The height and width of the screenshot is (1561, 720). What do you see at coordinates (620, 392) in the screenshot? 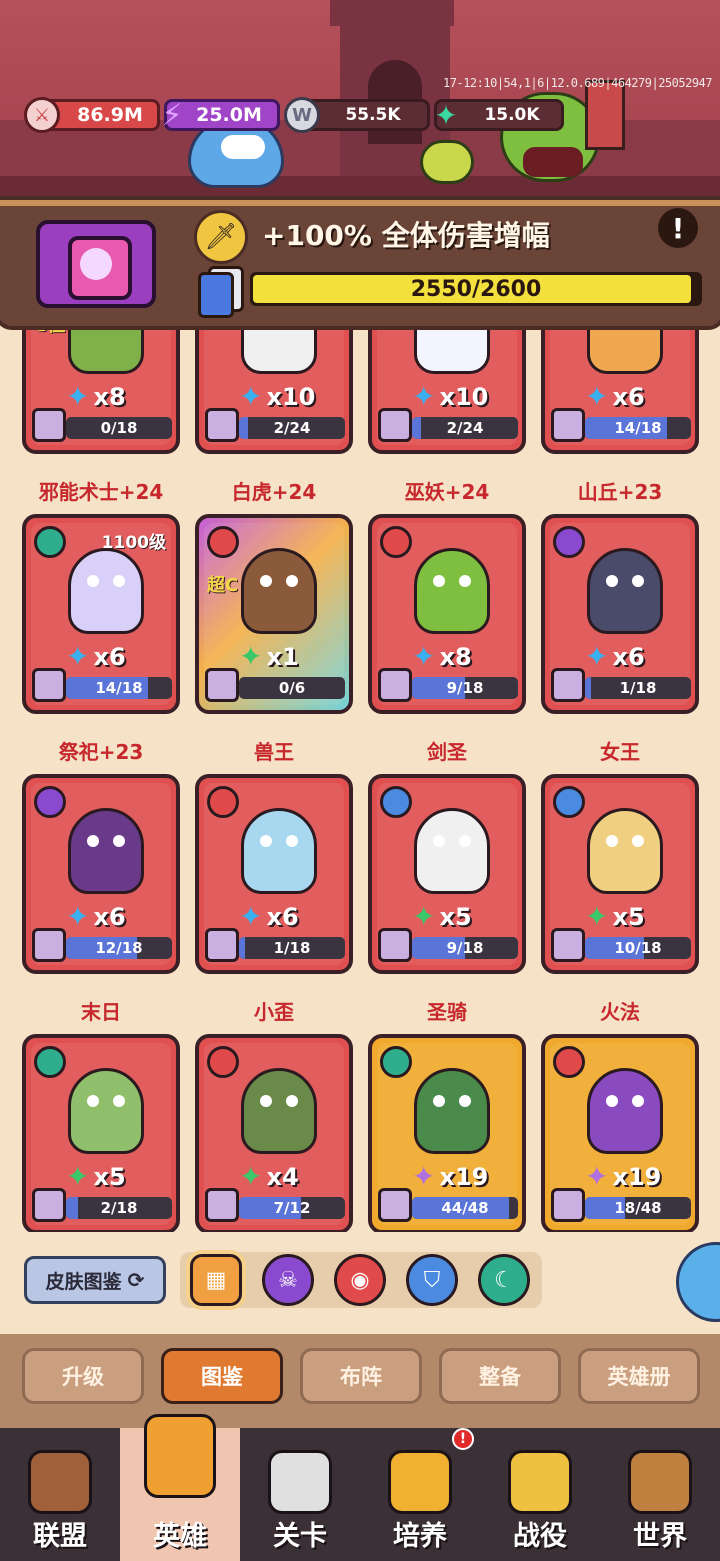
I see `hero-card: ✦ x6 14/18` at bounding box center [620, 392].